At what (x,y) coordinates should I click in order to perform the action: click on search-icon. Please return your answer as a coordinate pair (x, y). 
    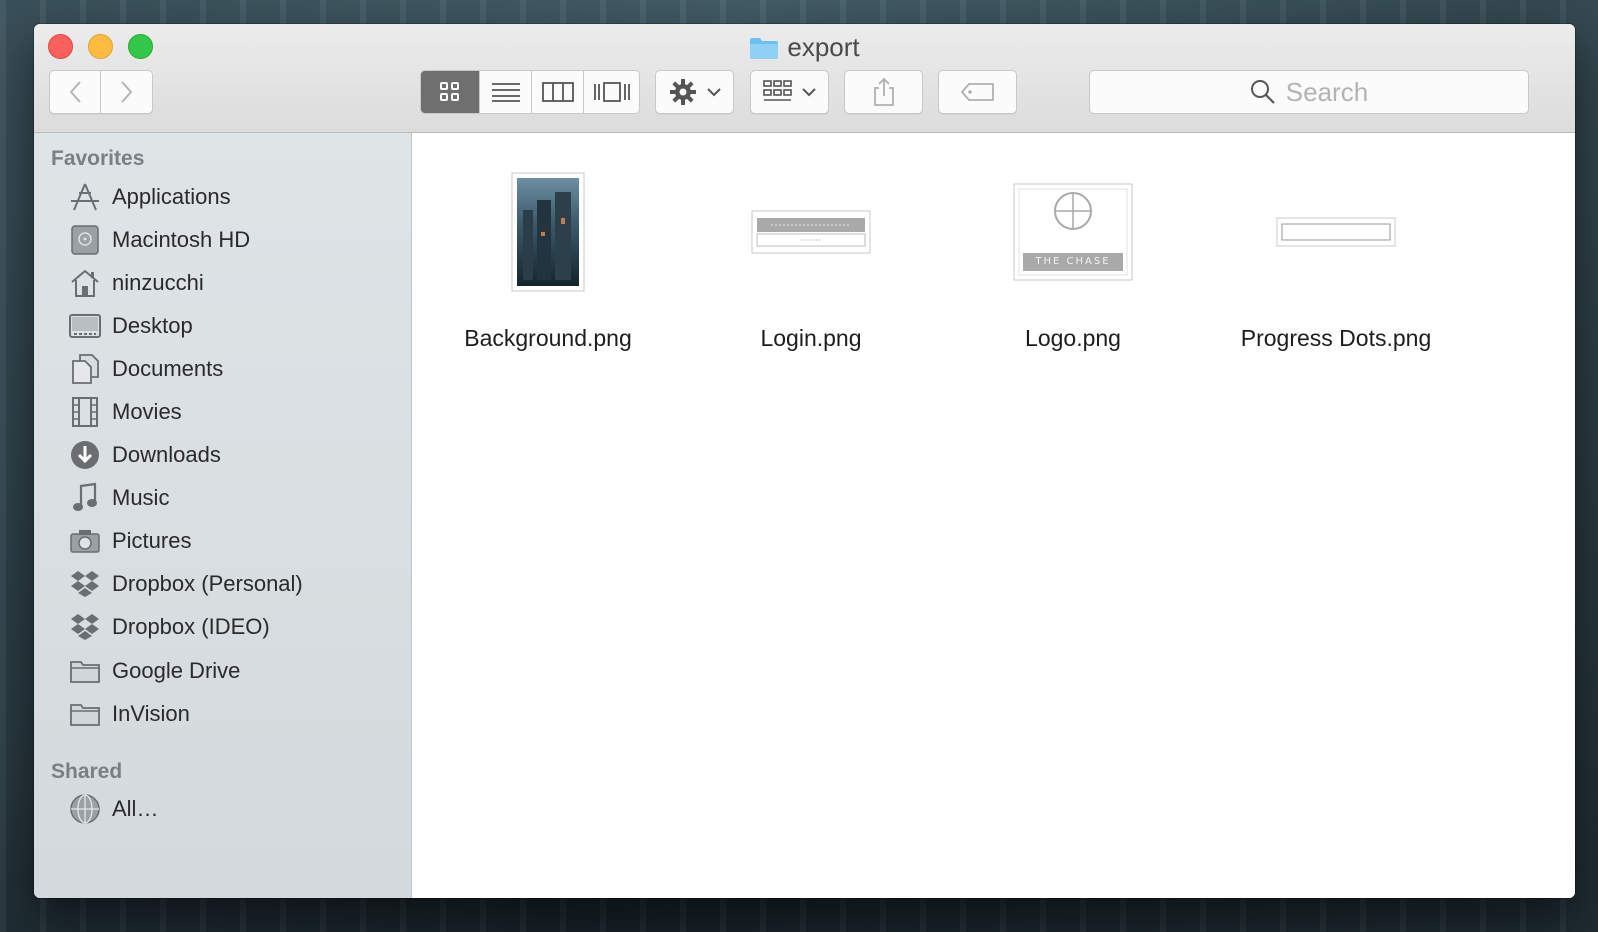
    Looking at the image, I should click on (1262, 92).